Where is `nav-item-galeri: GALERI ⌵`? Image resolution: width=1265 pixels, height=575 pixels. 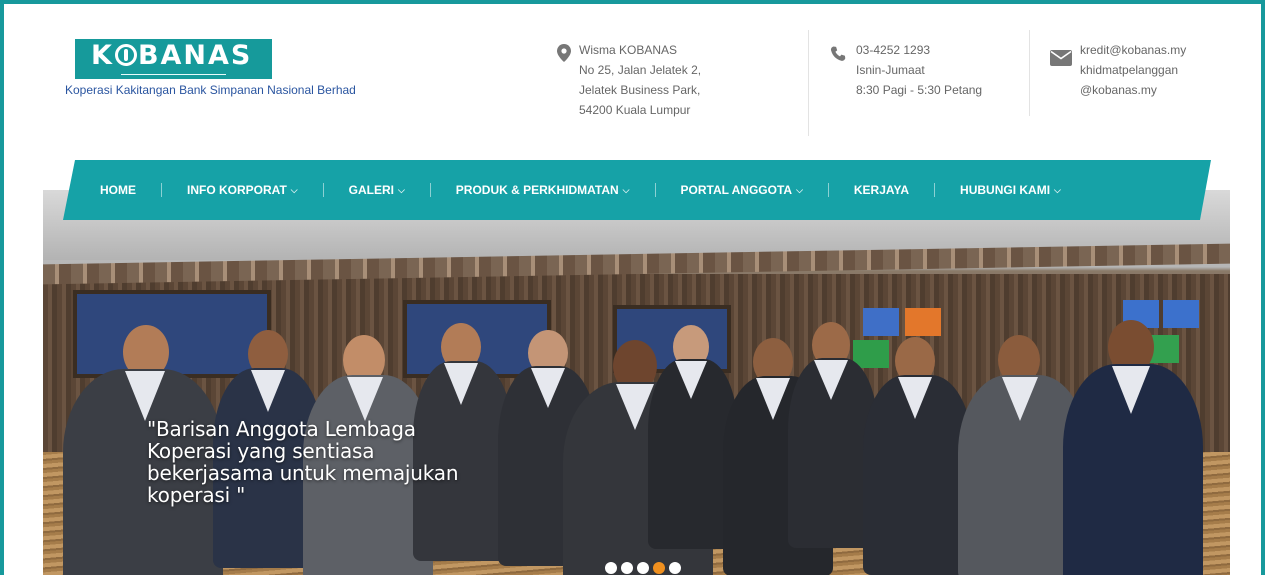 nav-item-galeri: GALERI ⌵ is located at coordinates (377, 190).